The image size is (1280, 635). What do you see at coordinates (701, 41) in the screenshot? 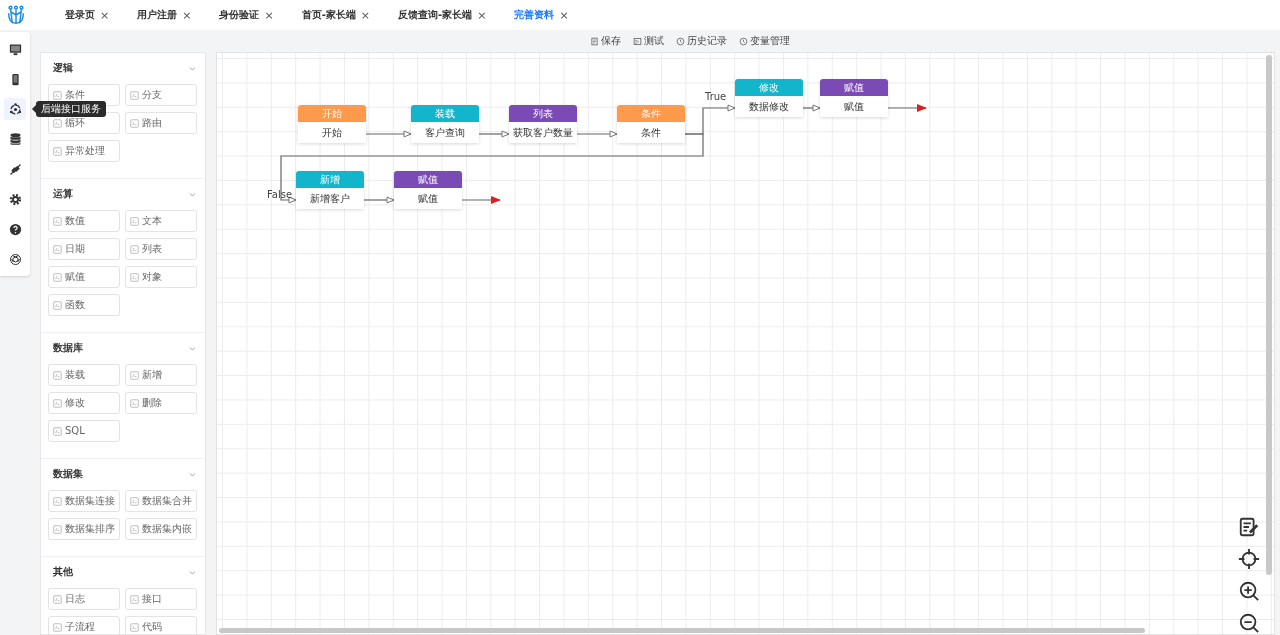
I see `toolbar-button: 历史记录` at bounding box center [701, 41].